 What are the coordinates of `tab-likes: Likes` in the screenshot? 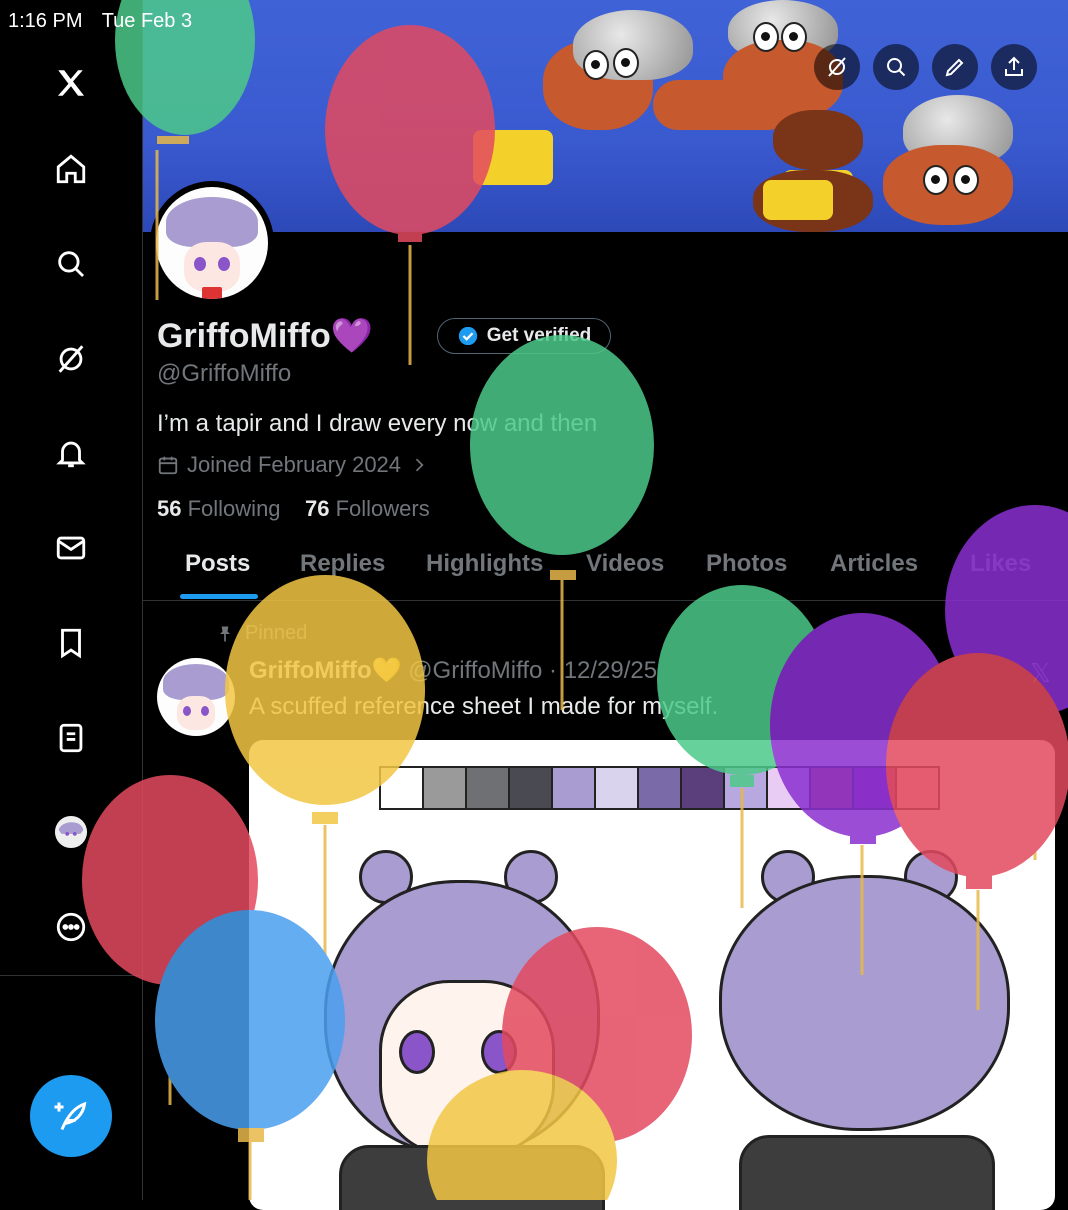 It's located at (1000, 564).